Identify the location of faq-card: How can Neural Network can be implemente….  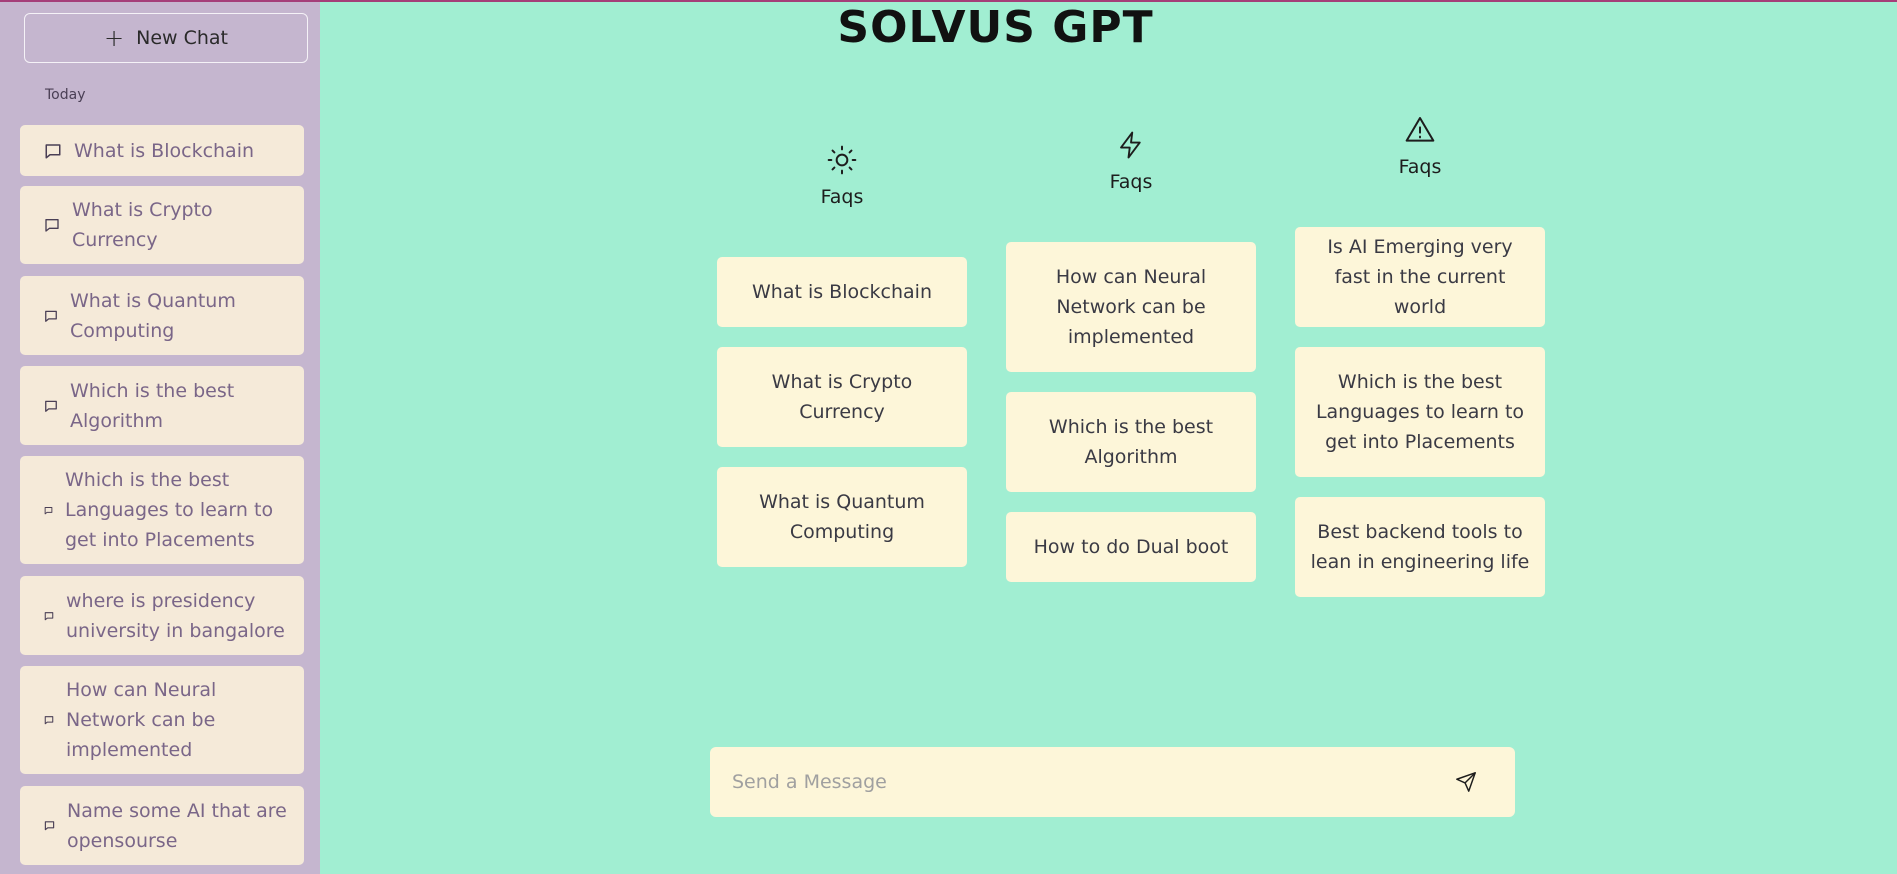
(1131, 307).